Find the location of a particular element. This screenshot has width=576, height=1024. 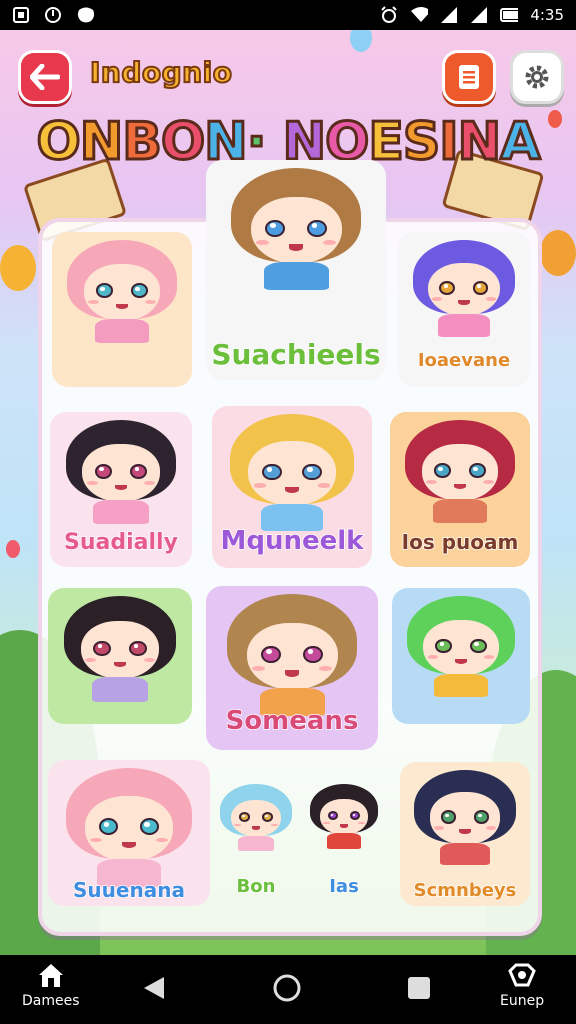

character-card: Suadially is located at coordinates (121, 489).